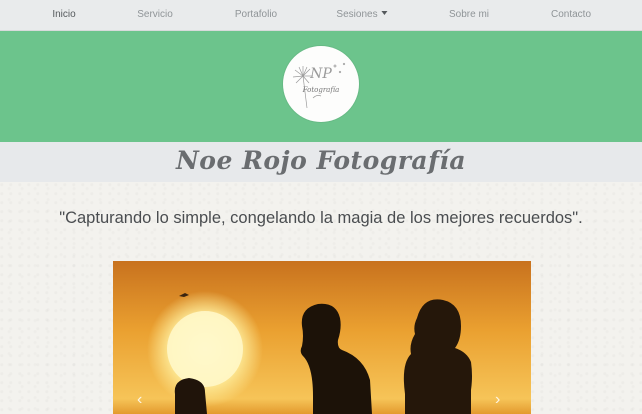 This screenshot has height=414, width=642. Describe the element at coordinates (362, 15) in the screenshot. I see `nav-item-sesiones-dropdown: Sesiones` at that location.